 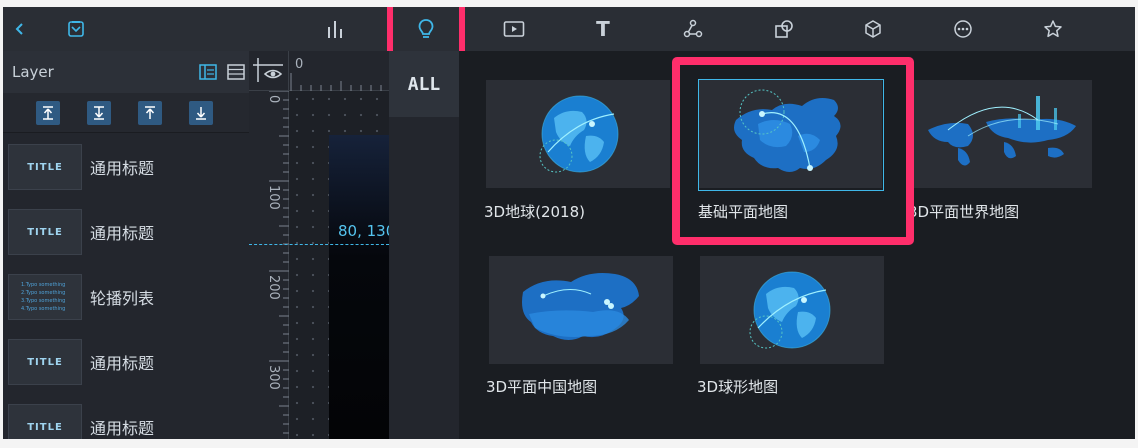 I want to click on card-label: 3D球形地图, so click(x=738, y=387).